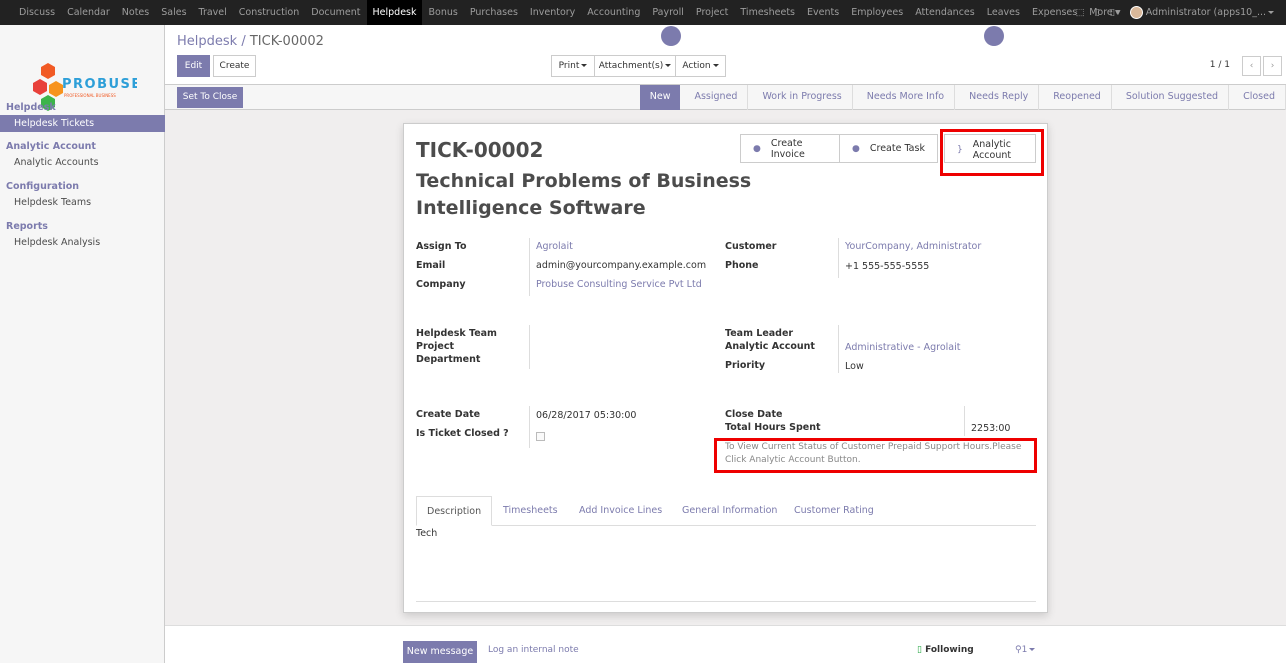  What do you see at coordinates (773, 427) in the screenshot?
I see `total-hours-label: Total Hours Spent` at bounding box center [773, 427].